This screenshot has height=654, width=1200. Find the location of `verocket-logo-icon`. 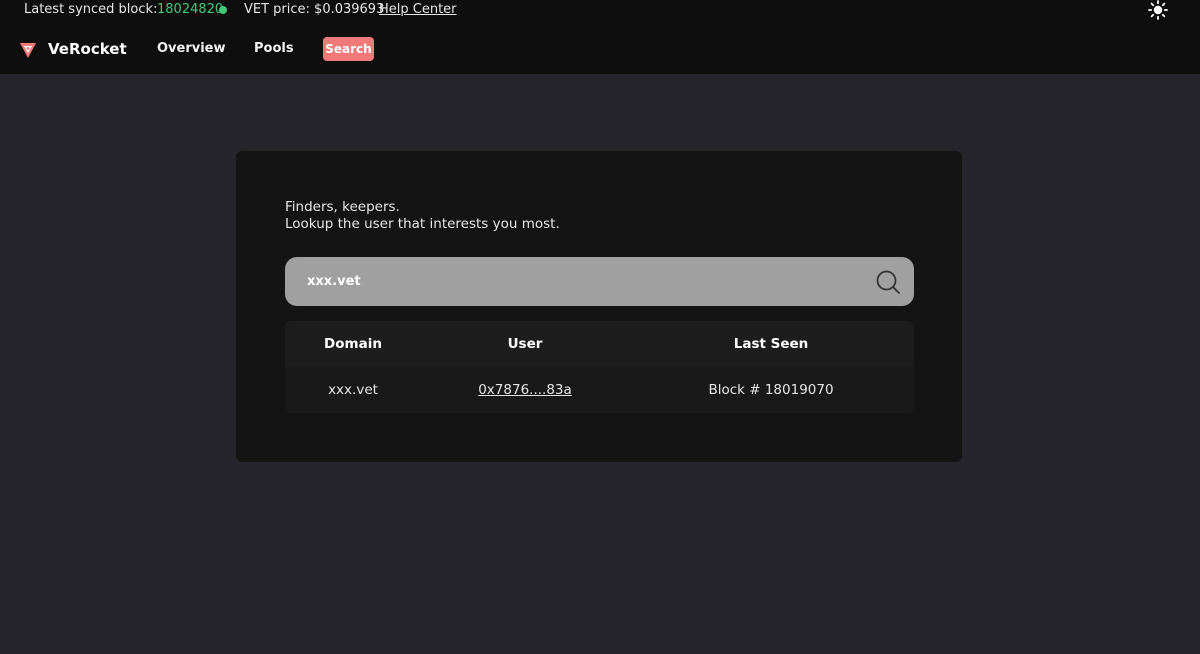

verocket-logo-icon is located at coordinates (28, 50).